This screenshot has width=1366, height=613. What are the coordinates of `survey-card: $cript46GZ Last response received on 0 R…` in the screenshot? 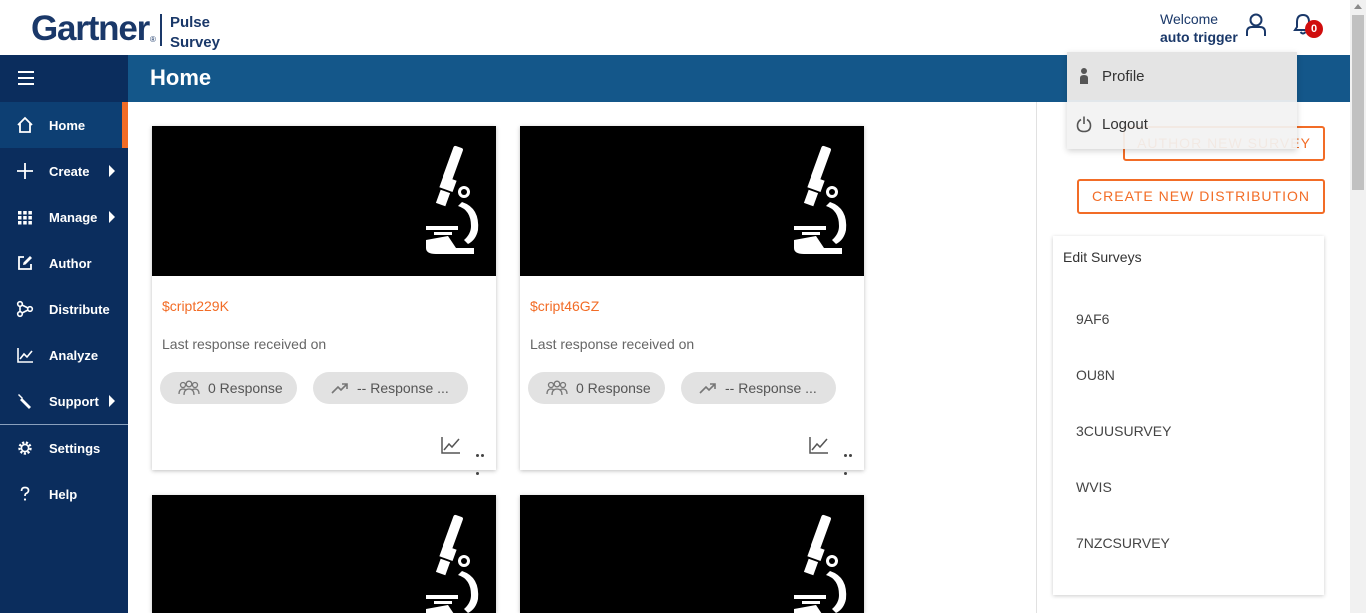 It's located at (692, 300).